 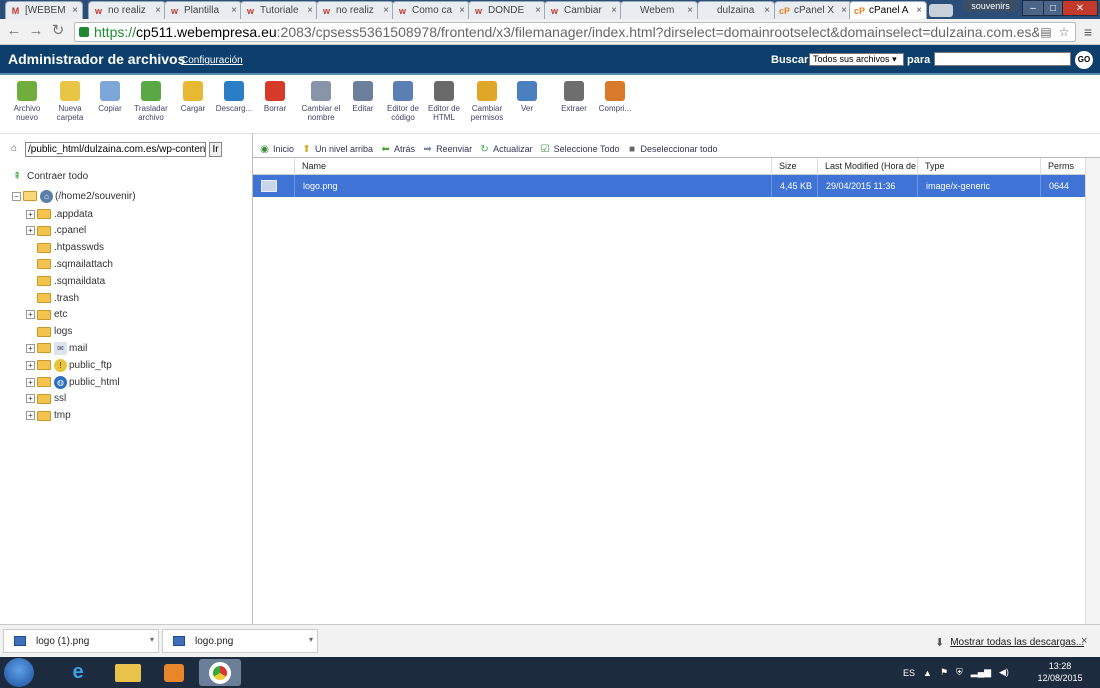 What do you see at coordinates (659, 10) in the screenshot?
I see `browser-tab: Webem ×` at bounding box center [659, 10].